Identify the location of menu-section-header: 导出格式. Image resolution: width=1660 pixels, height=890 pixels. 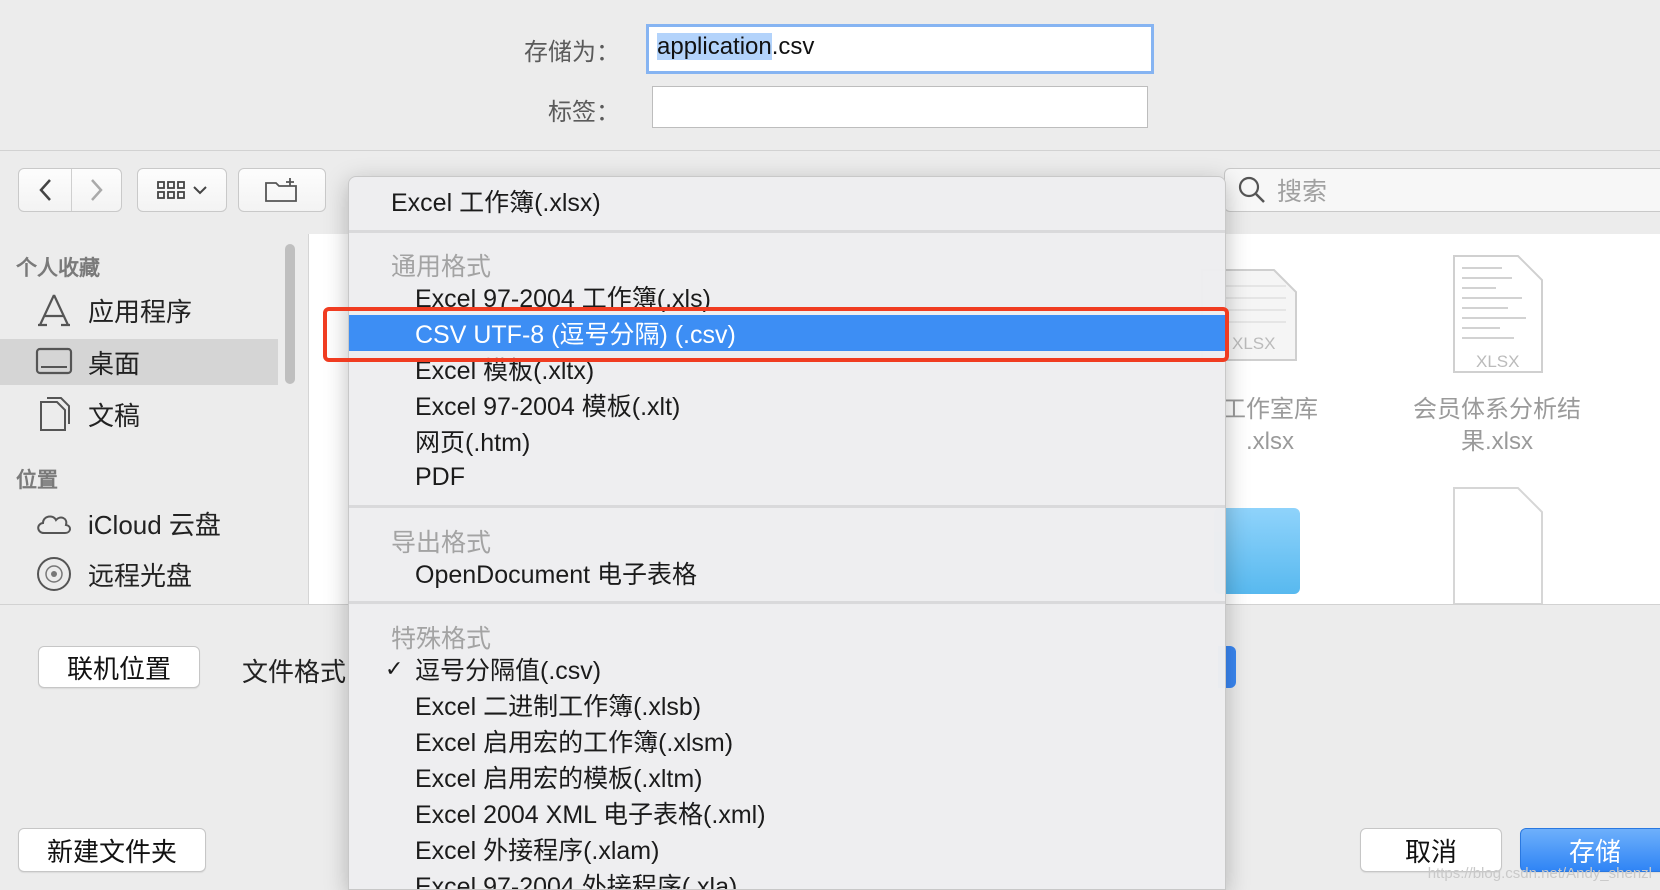
(441, 543).